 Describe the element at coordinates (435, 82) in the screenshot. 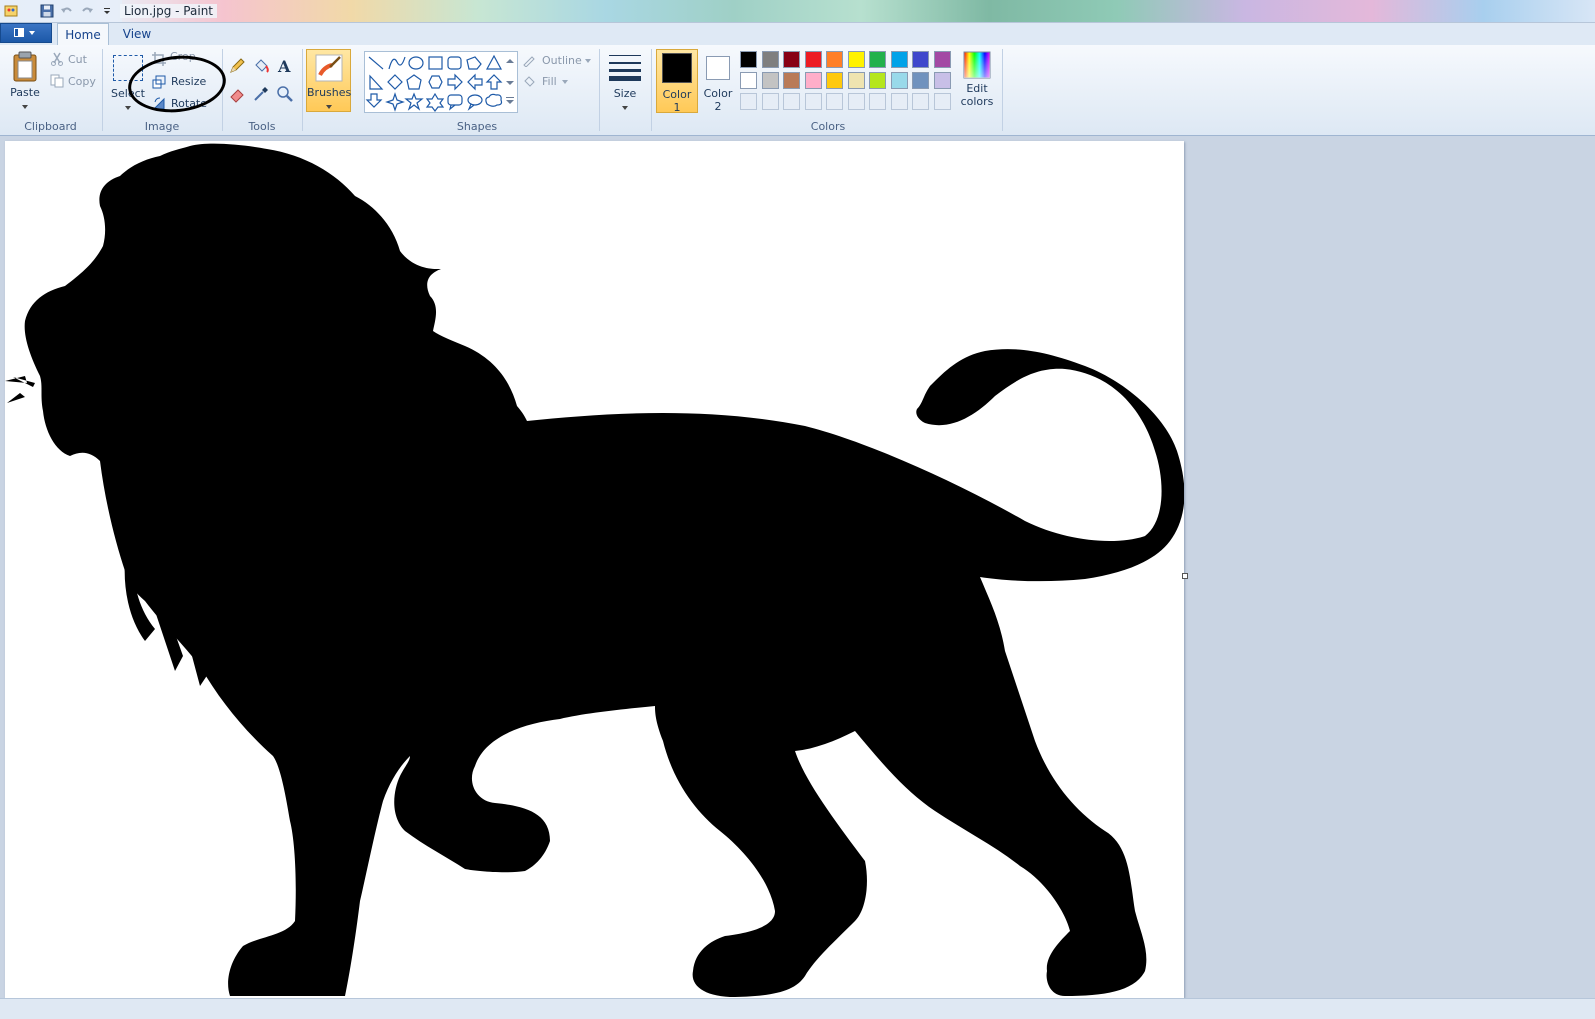

I see `hexagon-shape-icon` at that location.